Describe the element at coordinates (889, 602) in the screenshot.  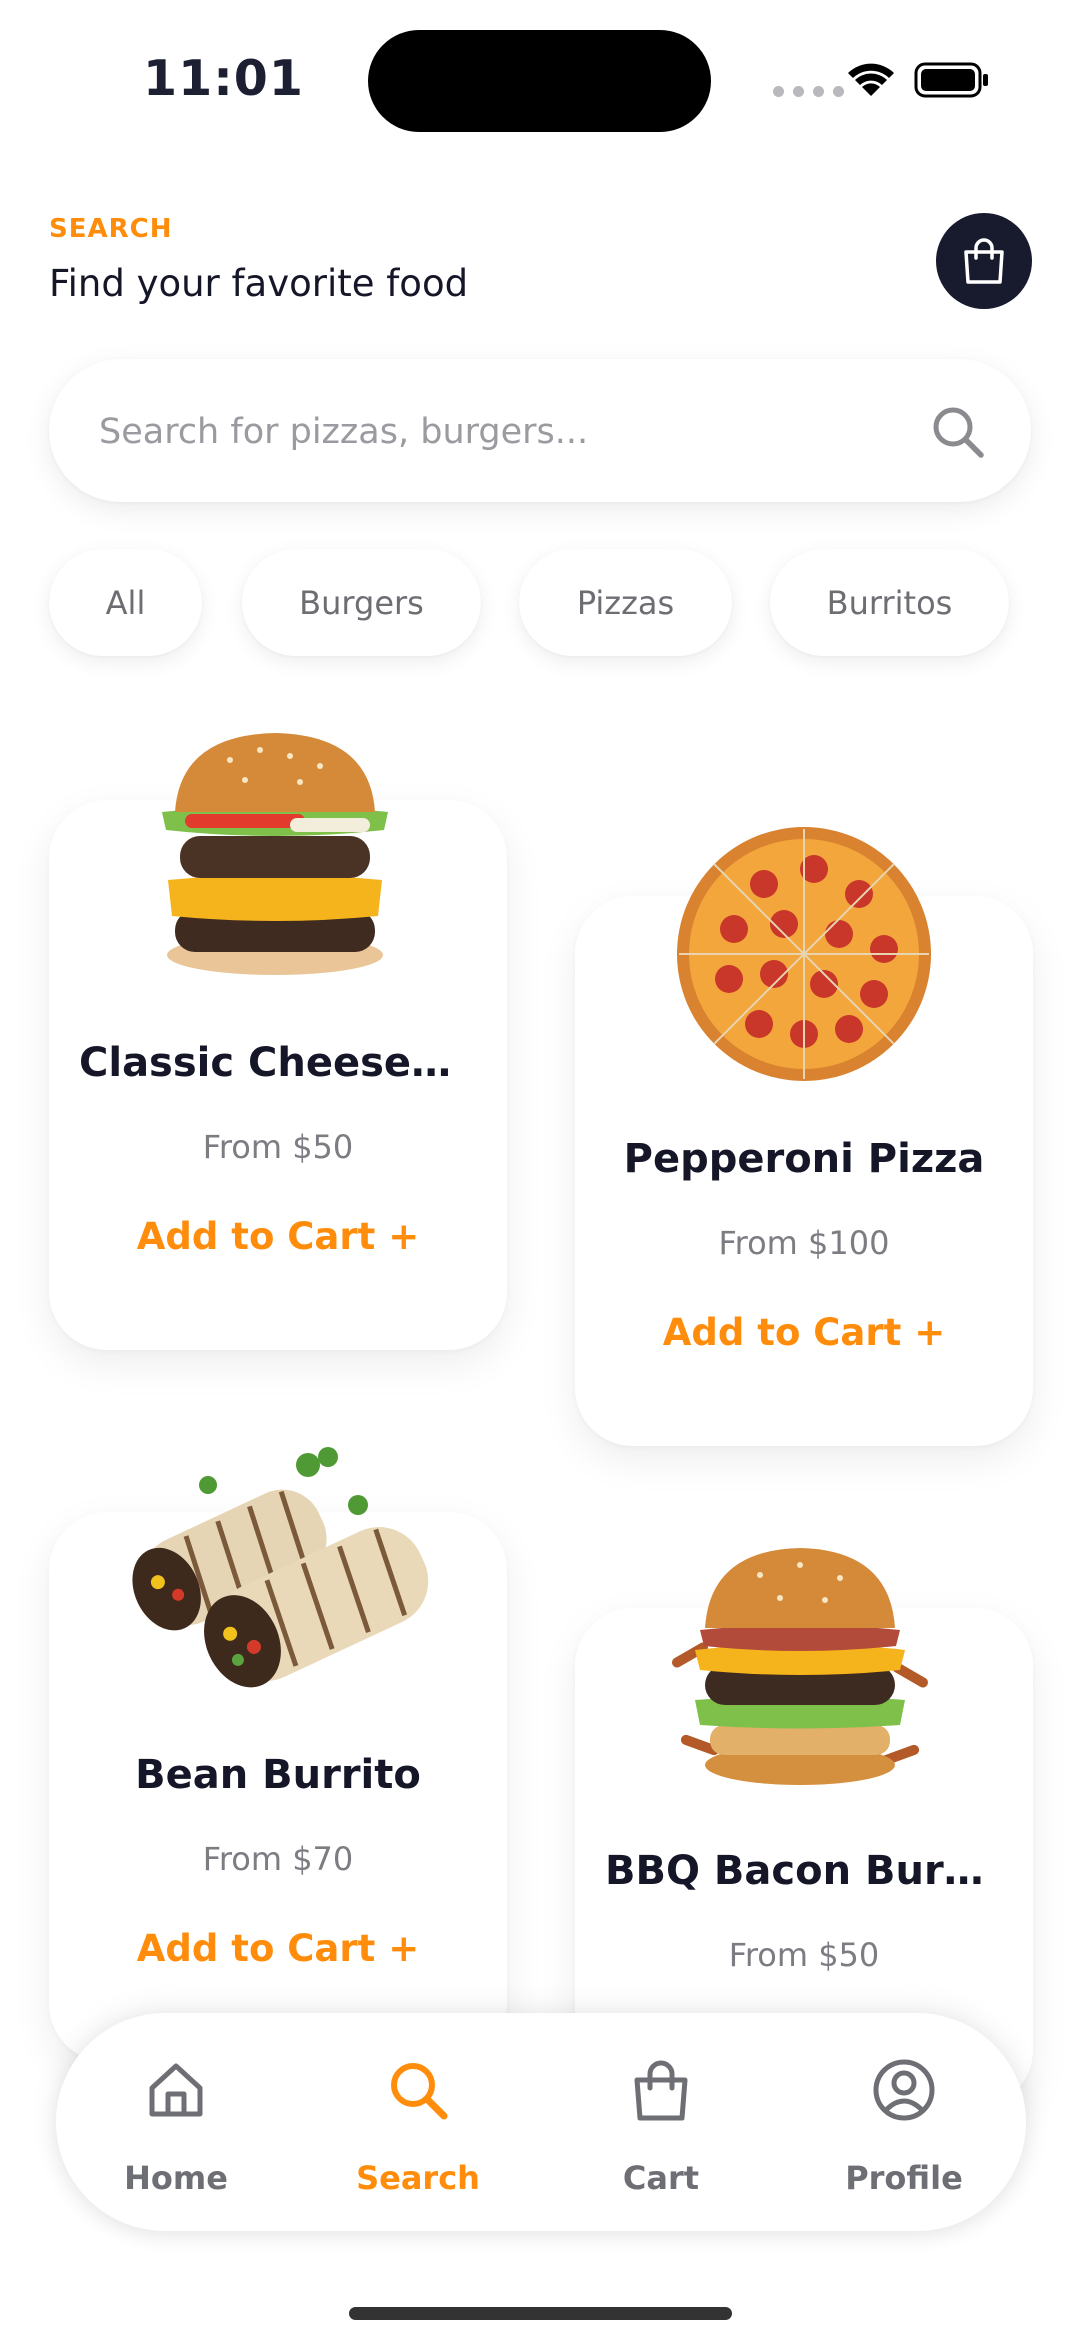
I see `category-chip-burritos: Burritos` at that location.